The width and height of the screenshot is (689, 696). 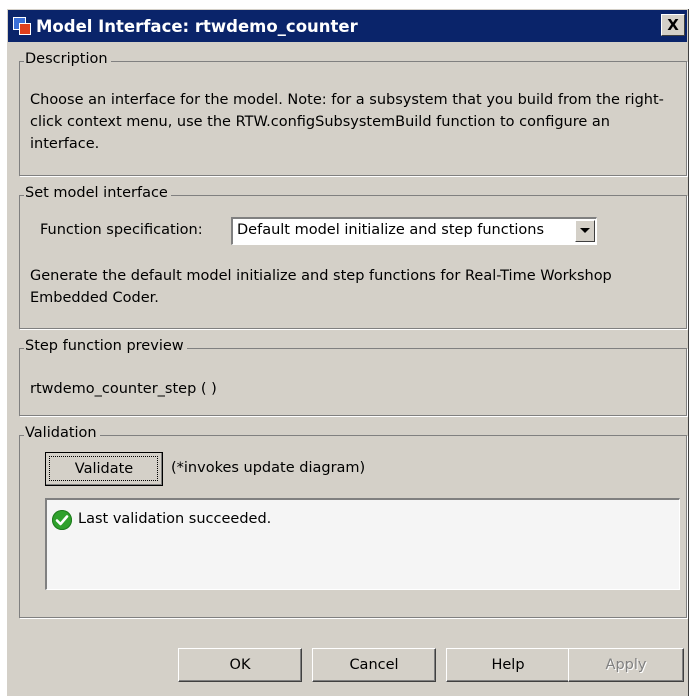 What do you see at coordinates (105, 346) in the screenshot?
I see `step-function-preview-legend: Step function preview` at bounding box center [105, 346].